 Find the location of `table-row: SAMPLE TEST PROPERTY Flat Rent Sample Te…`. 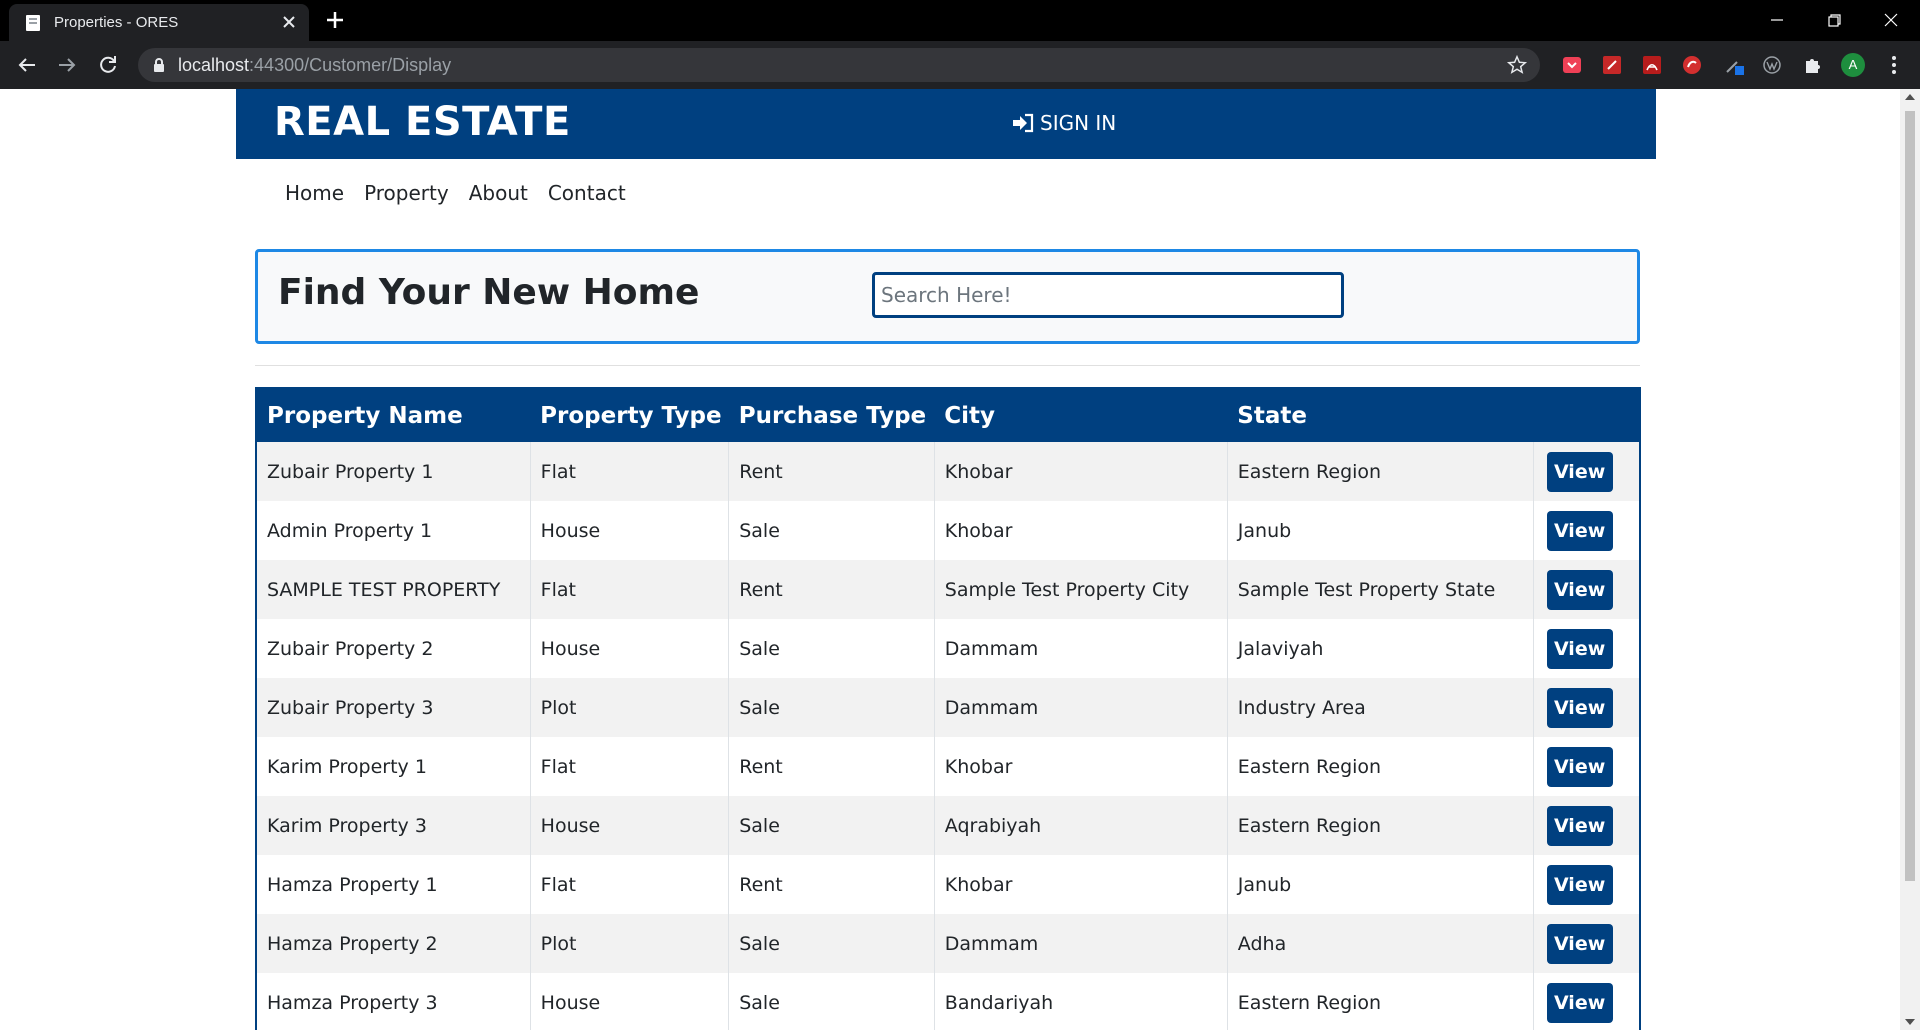

table-row: SAMPLE TEST PROPERTY Flat Rent Sample Te… is located at coordinates (948, 589).